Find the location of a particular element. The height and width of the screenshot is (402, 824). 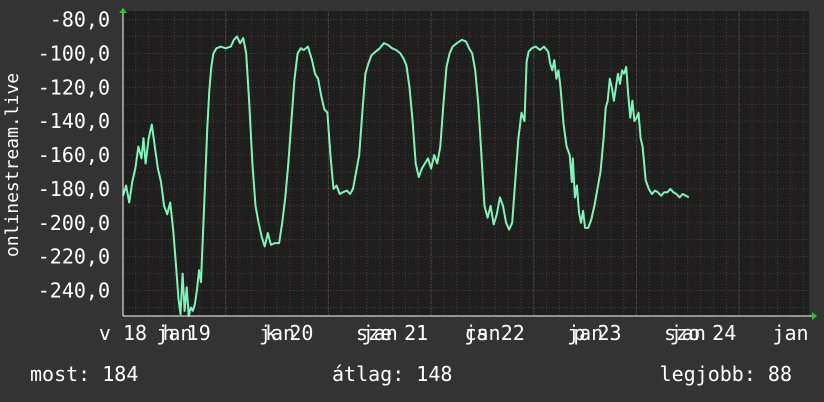

y-tick-label: -140,0 is located at coordinates (74, 121).